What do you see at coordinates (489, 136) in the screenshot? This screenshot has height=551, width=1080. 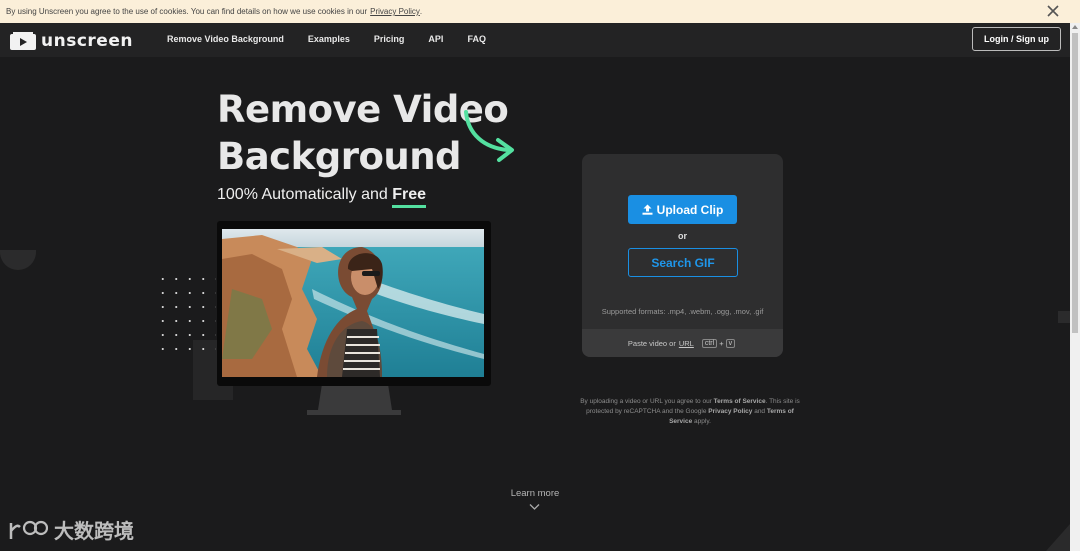 I see `arrow-deco-icon` at bounding box center [489, 136].